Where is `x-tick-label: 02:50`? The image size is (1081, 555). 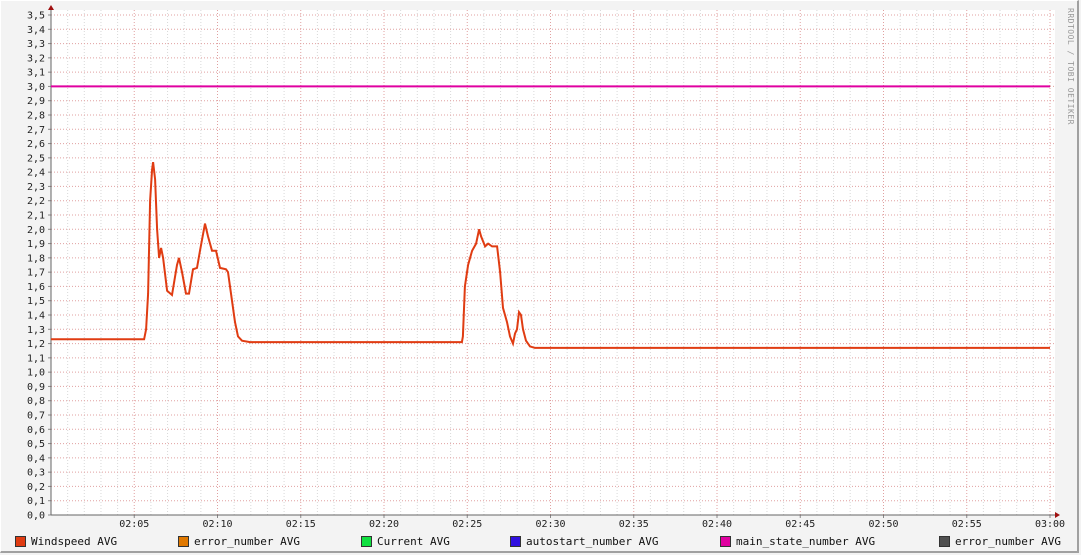
x-tick-label: 02:50 is located at coordinates (883, 524).